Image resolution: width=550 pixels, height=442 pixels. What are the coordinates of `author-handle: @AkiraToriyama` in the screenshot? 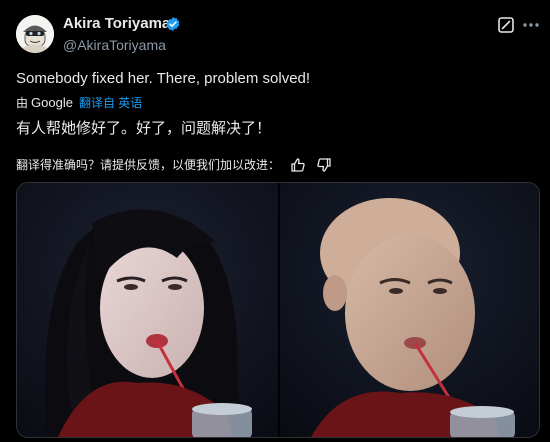 It's located at (114, 45).